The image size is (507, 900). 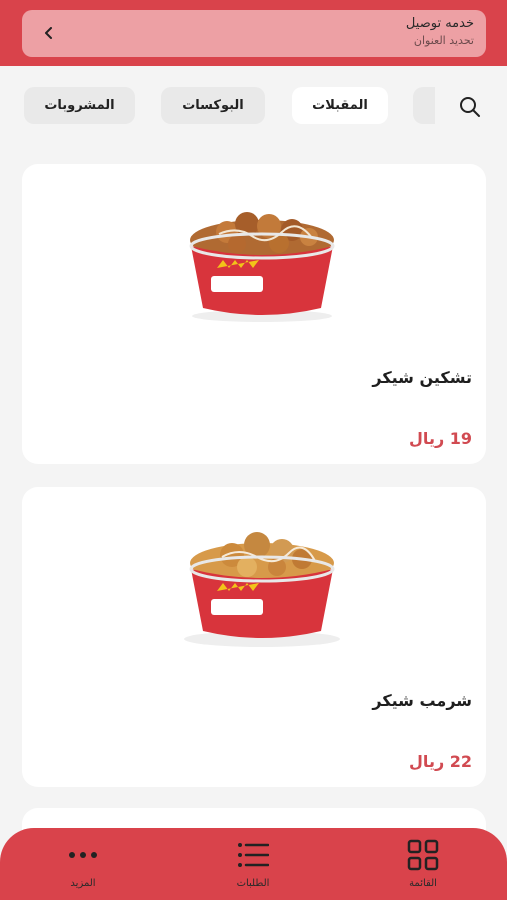 I want to click on nav-more: المزيد, so click(x=83, y=866).